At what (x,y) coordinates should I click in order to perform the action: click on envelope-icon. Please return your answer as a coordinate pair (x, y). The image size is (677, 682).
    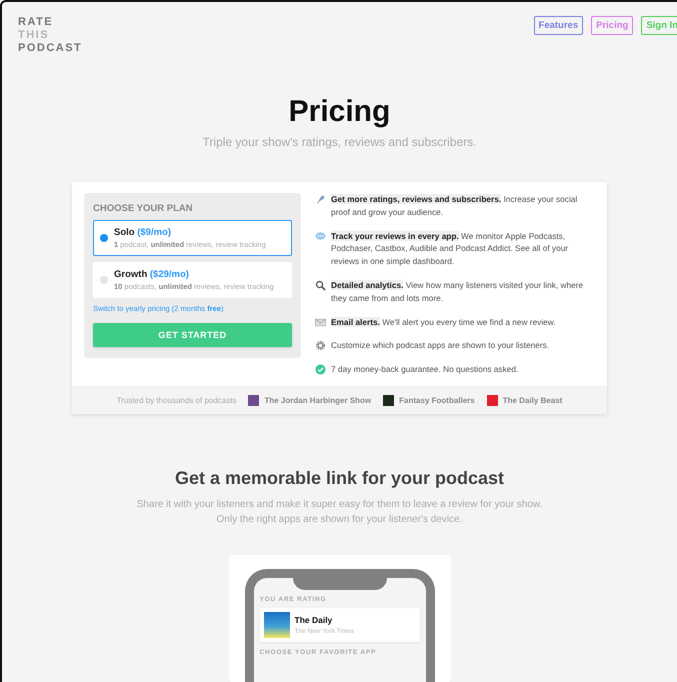
    Looking at the image, I should click on (320, 322).